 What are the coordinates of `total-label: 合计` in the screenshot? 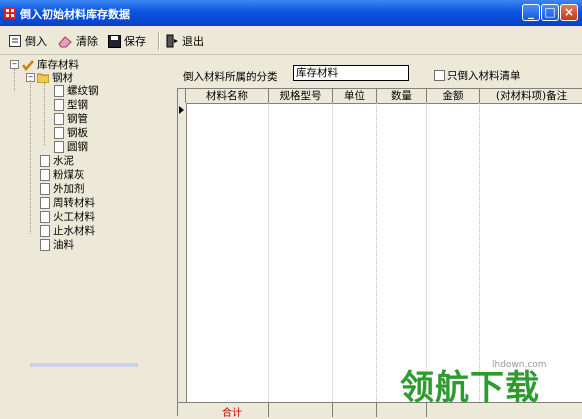 It's located at (232, 413).